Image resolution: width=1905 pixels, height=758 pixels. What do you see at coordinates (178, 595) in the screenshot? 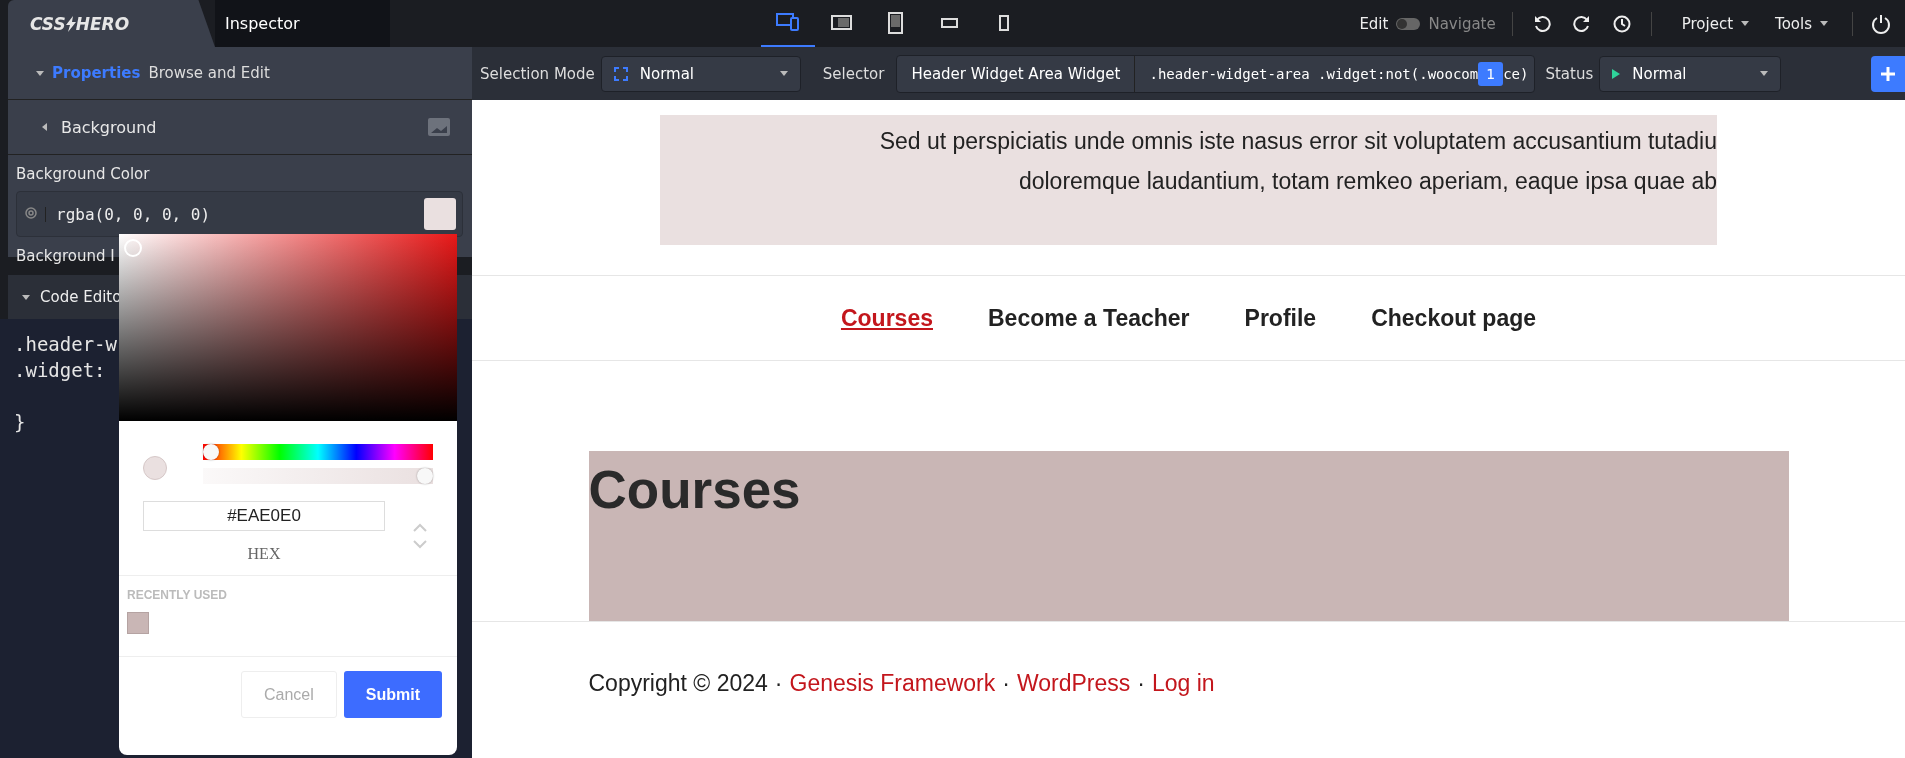
I see `section-label: RECENTLY USED` at bounding box center [178, 595].